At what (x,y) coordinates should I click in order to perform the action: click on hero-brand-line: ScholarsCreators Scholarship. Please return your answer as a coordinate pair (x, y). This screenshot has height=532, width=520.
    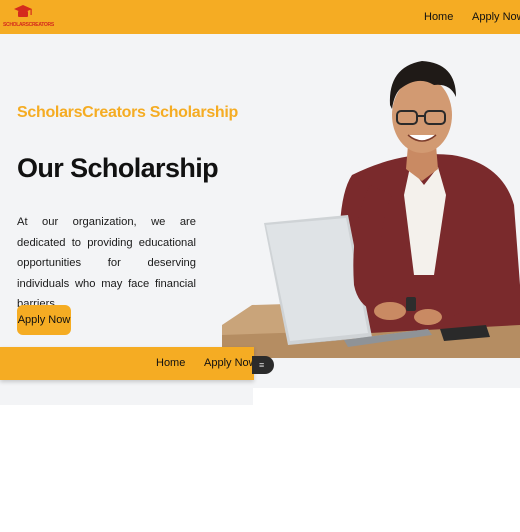
    Looking at the image, I should click on (128, 112).